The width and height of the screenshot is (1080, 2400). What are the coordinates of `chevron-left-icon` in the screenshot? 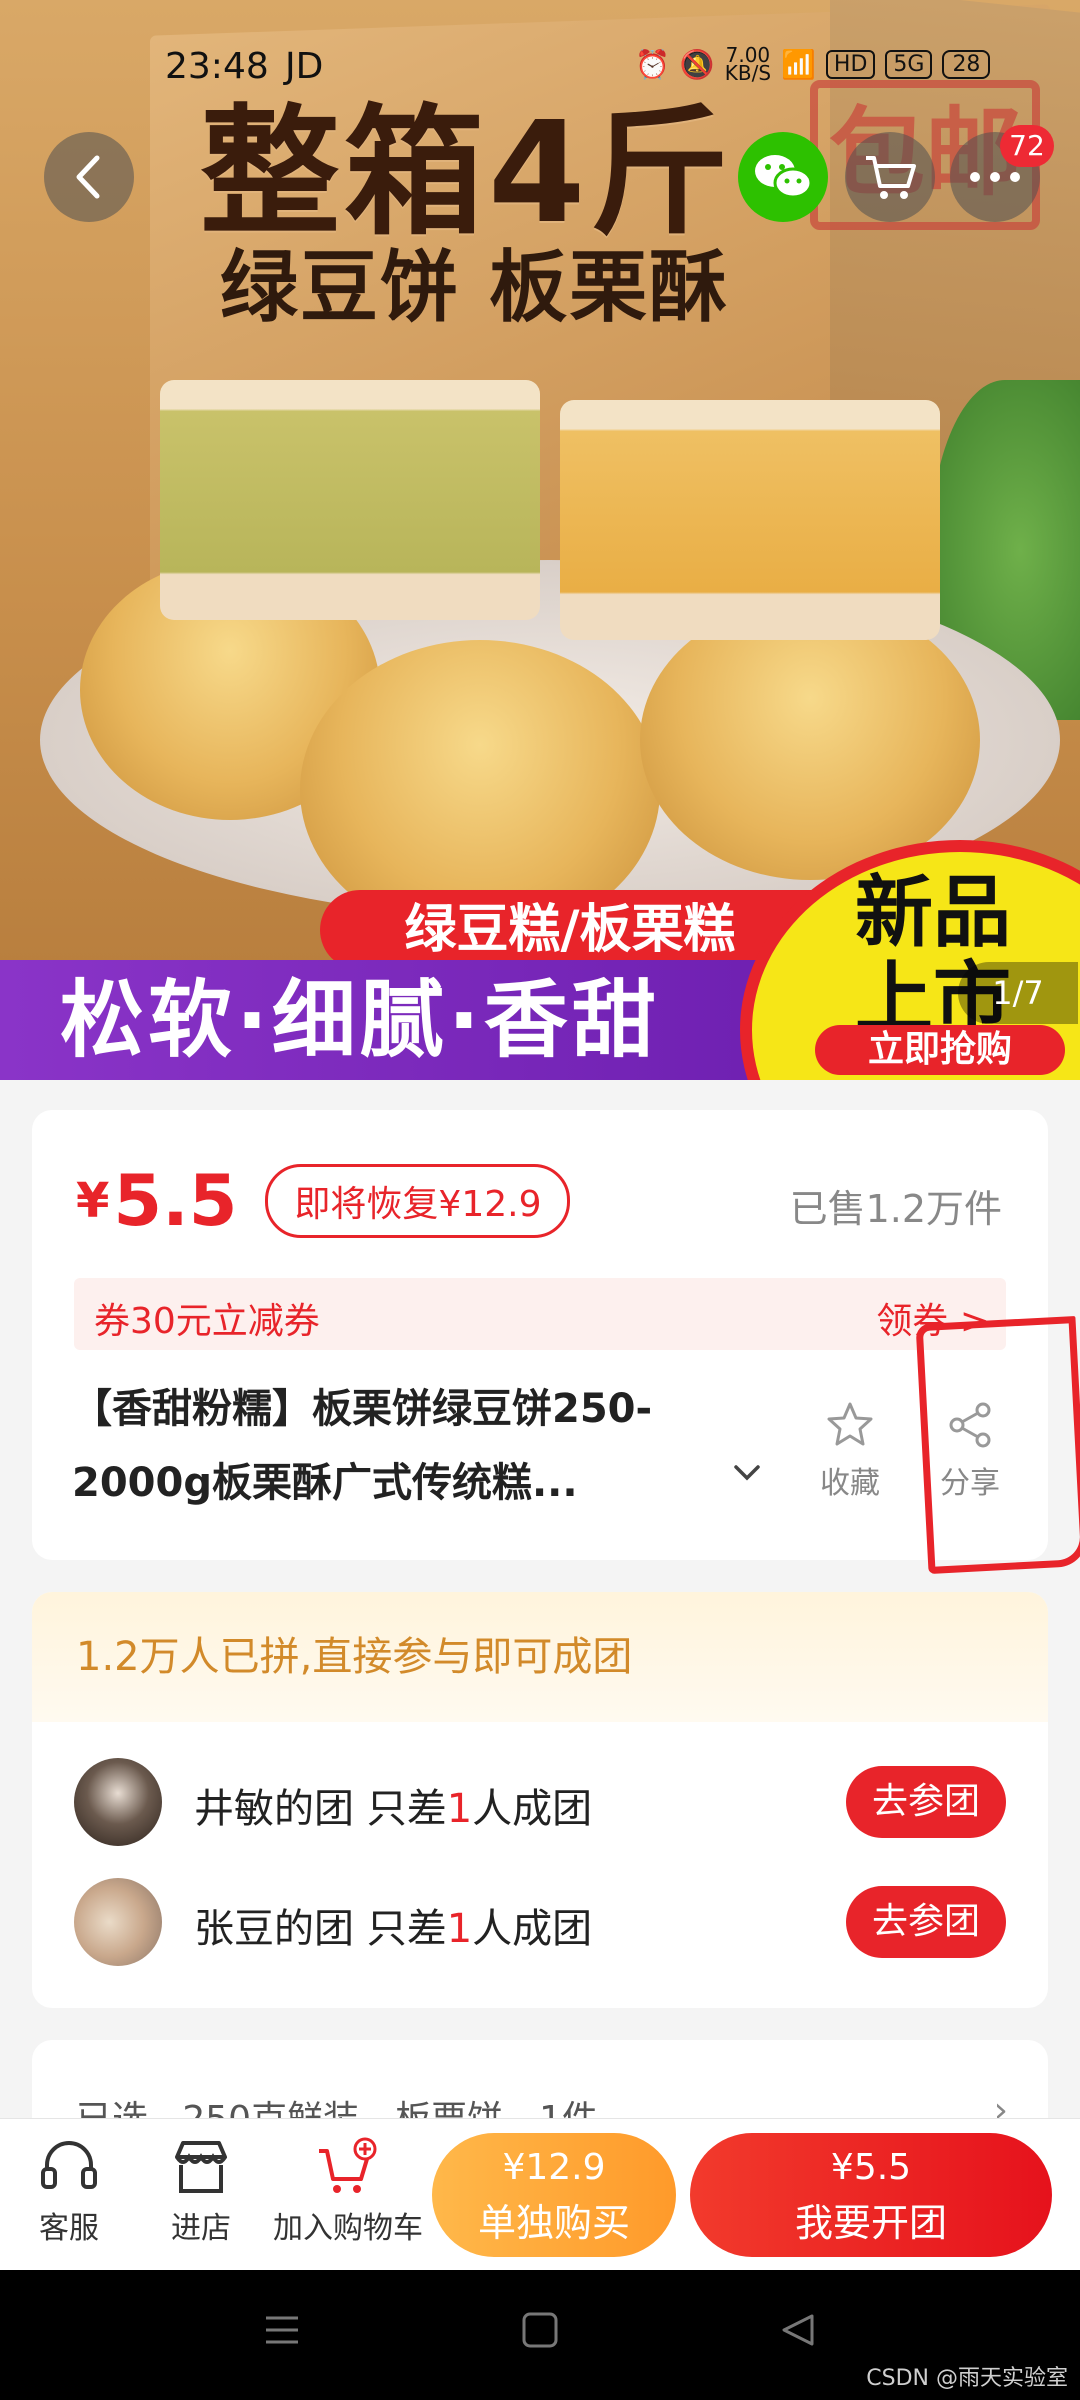 It's located at (88, 177).